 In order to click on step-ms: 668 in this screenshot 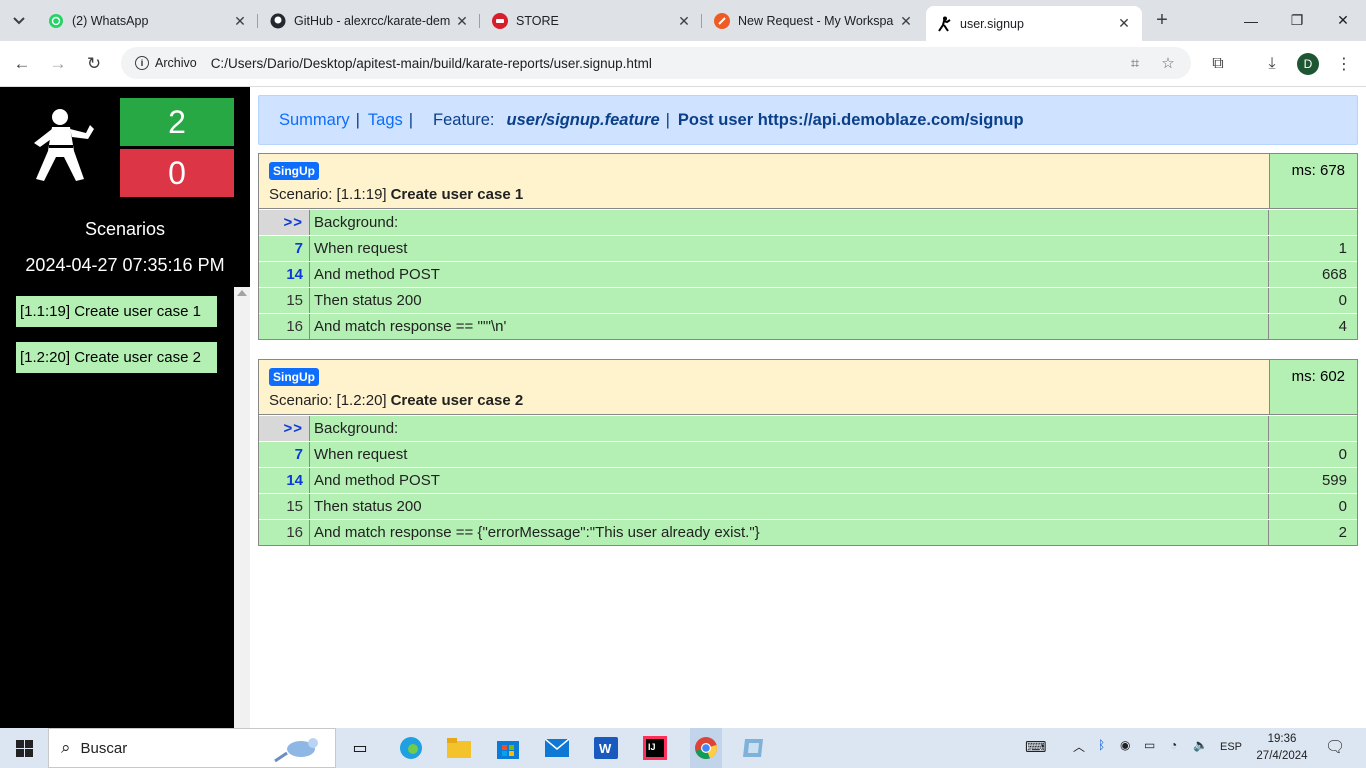, I will do `click(1313, 274)`.